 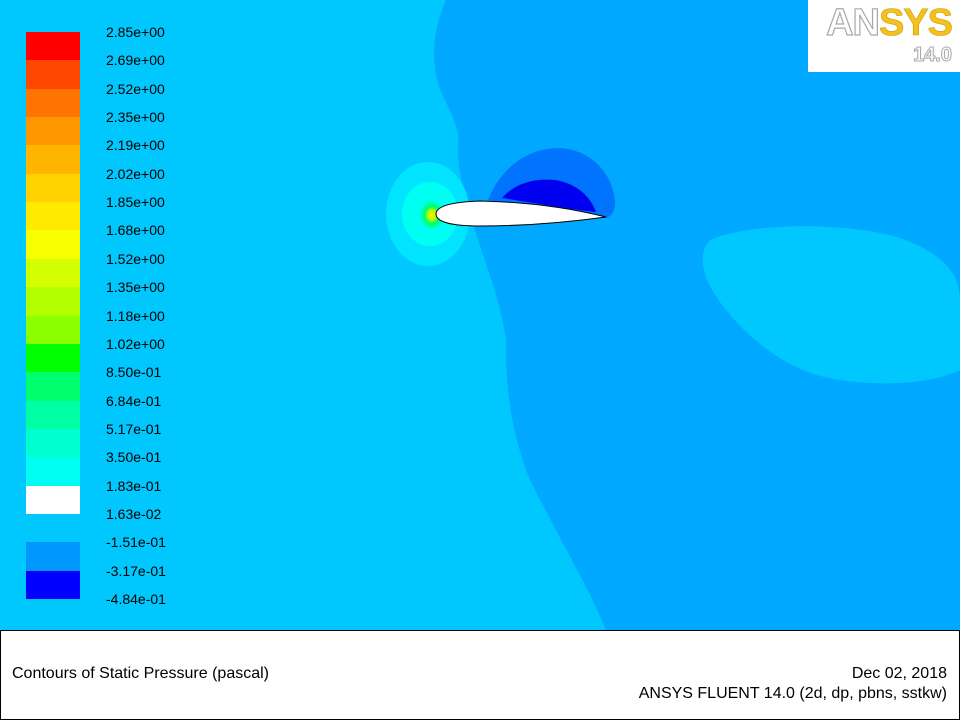 What do you see at coordinates (135, 343) in the screenshot?
I see `colorbar-tick-label: 1.02e+00` at bounding box center [135, 343].